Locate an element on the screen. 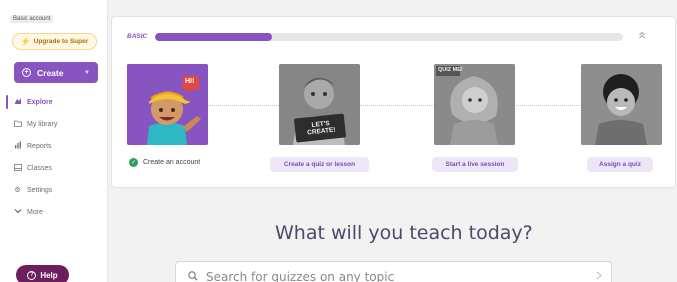 The height and width of the screenshot is (282, 677). account-type-label: Basic account is located at coordinates (32, 19).